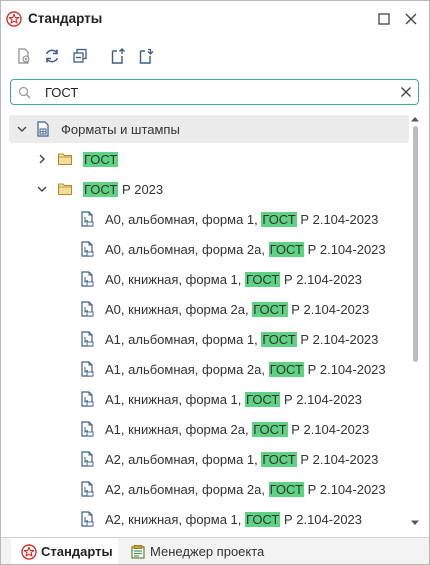  I want to click on panel-title: Стандарты, so click(65, 18).